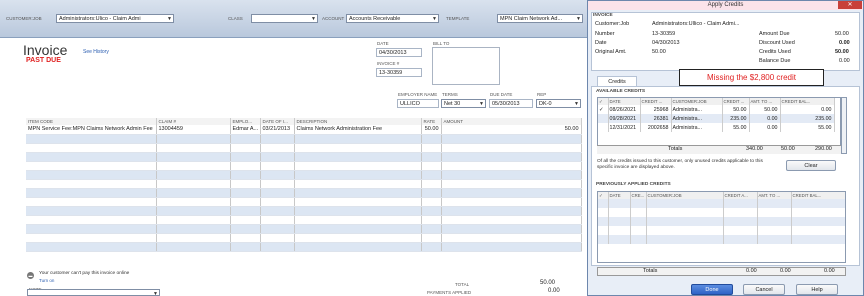 Image resolution: width=864 pixels, height=296 pixels. What do you see at coordinates (93, 292) in the screenshot?
I see `note-field: ▼` at bounding box center [93, 292].